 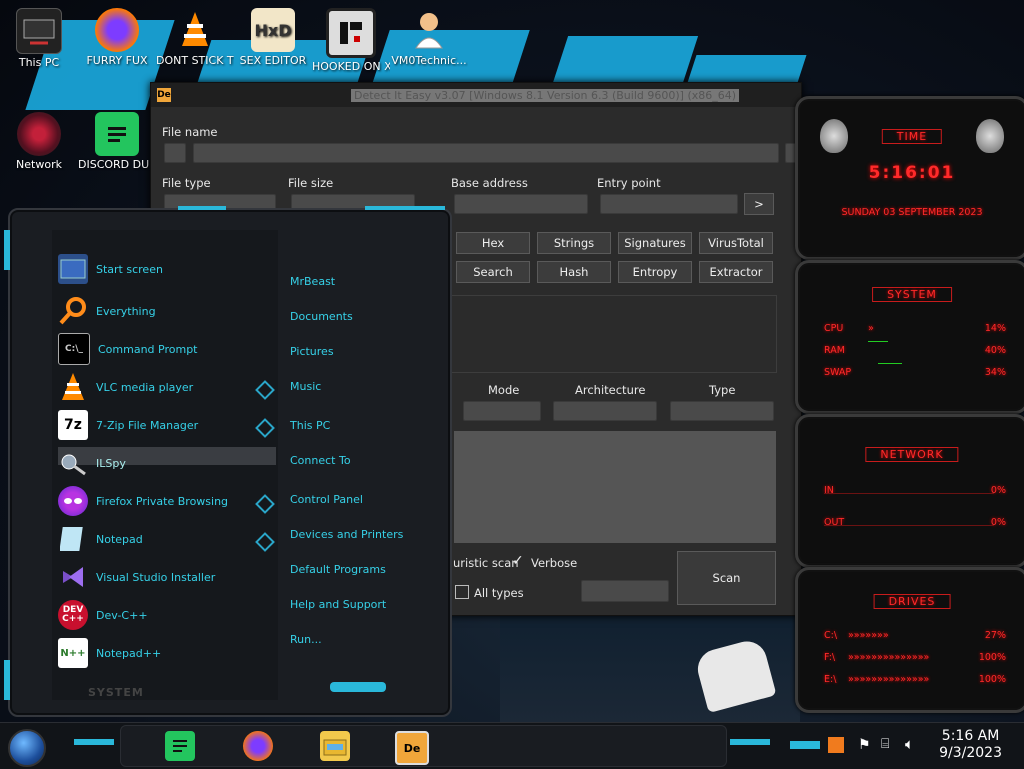 I want to click on scan-progress-field, so click(x=625, y=591).